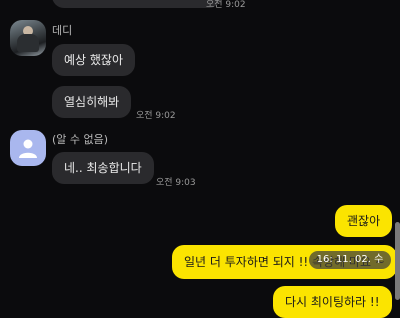 The height and width of the screenshot is (318, 400). Describe the element at coordinates (62, 30) in the screenshot. I see `sender-name: 데디` at that location.